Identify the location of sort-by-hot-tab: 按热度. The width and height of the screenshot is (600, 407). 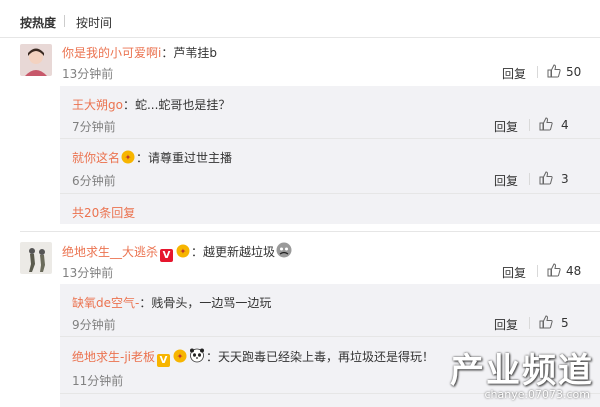
(38, 22).